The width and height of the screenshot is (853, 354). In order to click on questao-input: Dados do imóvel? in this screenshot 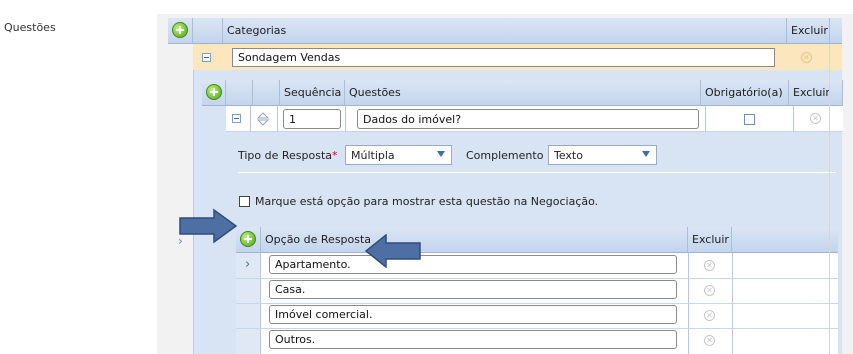, I will do `click(528, 119)`.